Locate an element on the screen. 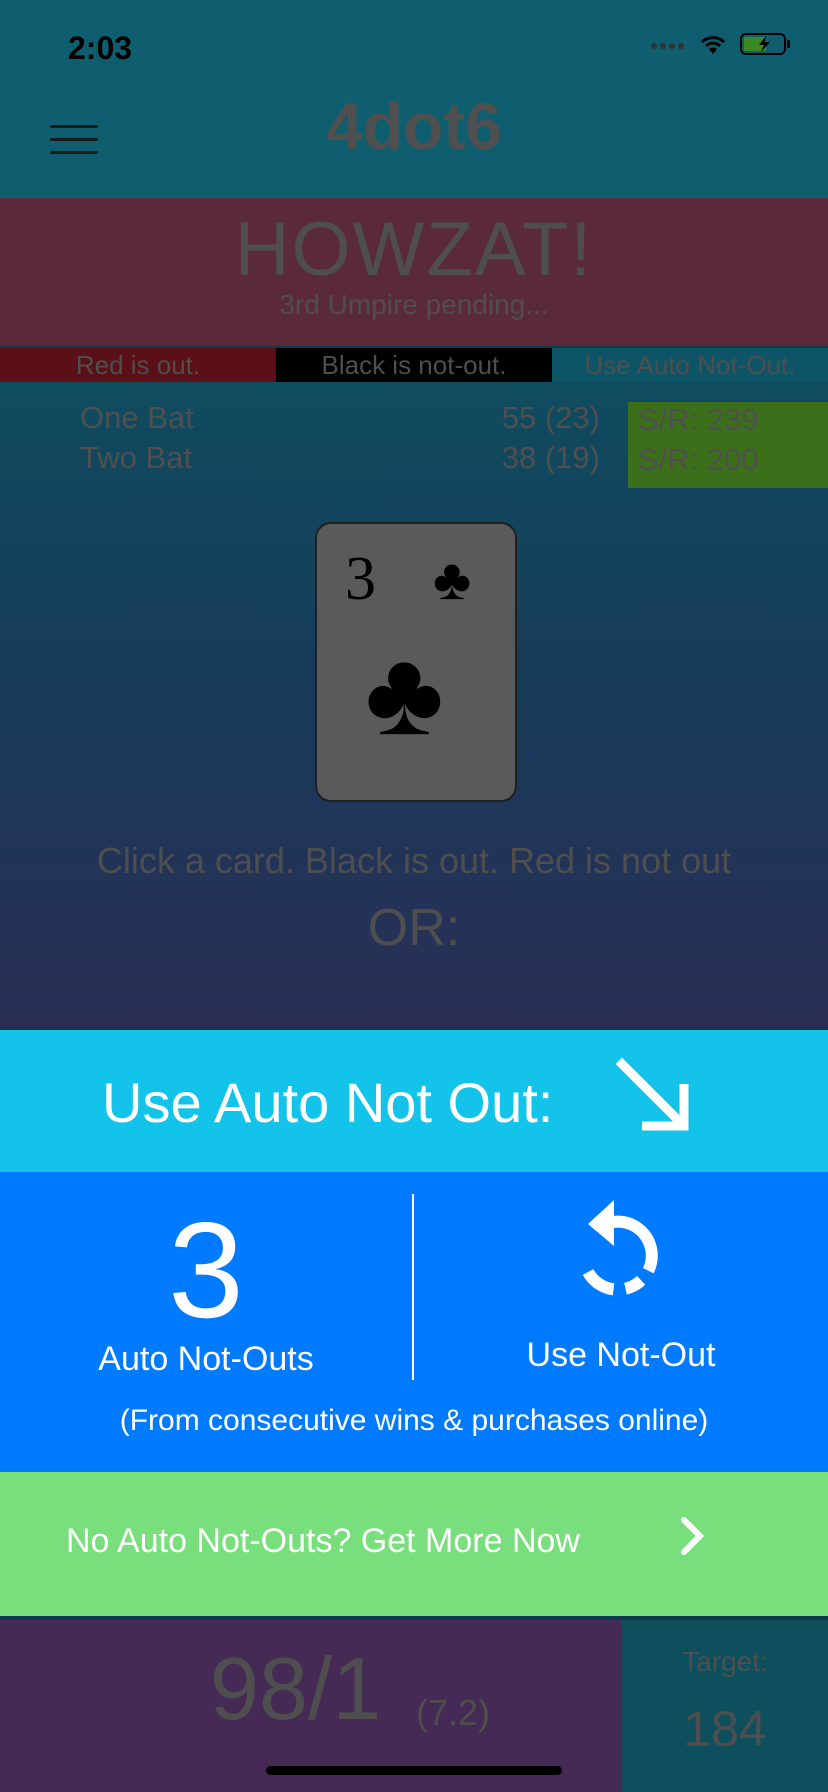 The image size is (828, 1792). batter-score: 38 (19) is located at coordinates (550, 457).